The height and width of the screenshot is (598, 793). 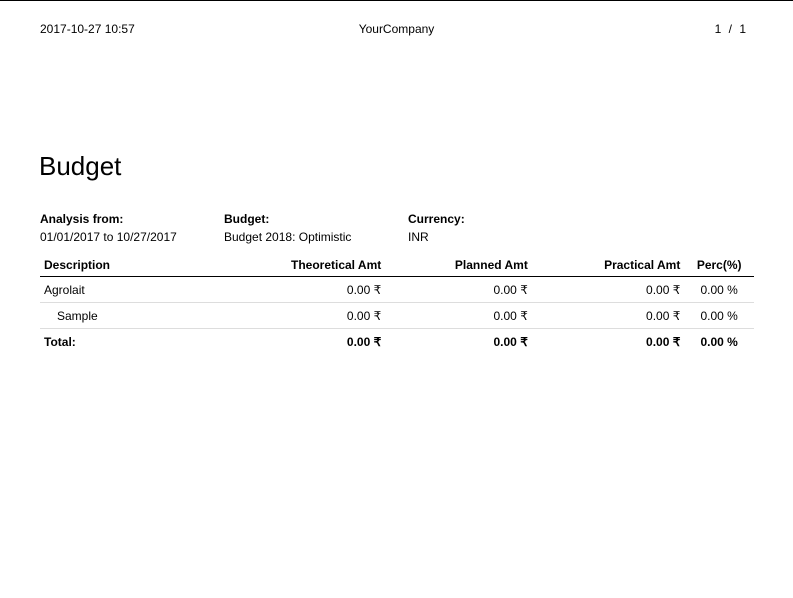 What do you see at coordinates (364, 341) in the screenshot?
I see `total-theoretical: 0.00 ₹` at bounding box center [364, 341].